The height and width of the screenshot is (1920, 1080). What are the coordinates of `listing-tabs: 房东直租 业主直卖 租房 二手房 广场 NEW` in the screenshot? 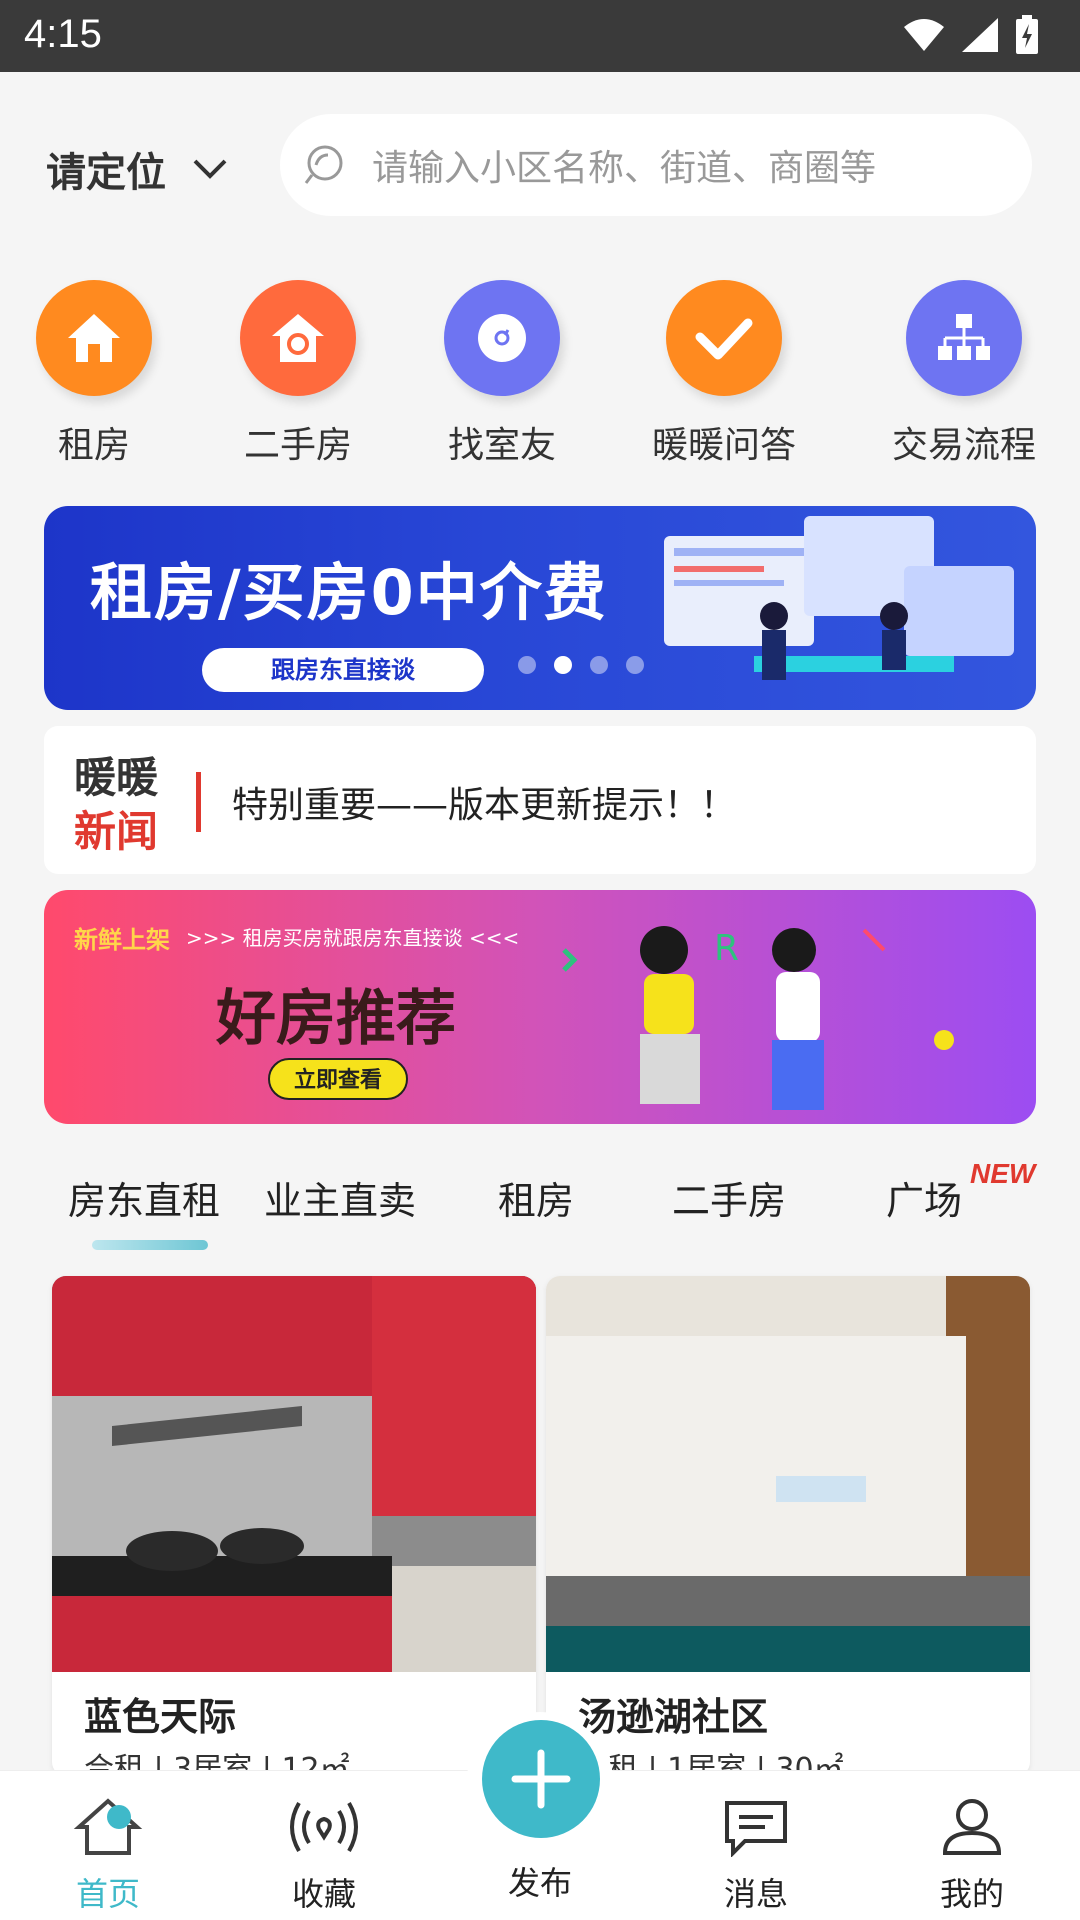 It's located at (540, 1200).